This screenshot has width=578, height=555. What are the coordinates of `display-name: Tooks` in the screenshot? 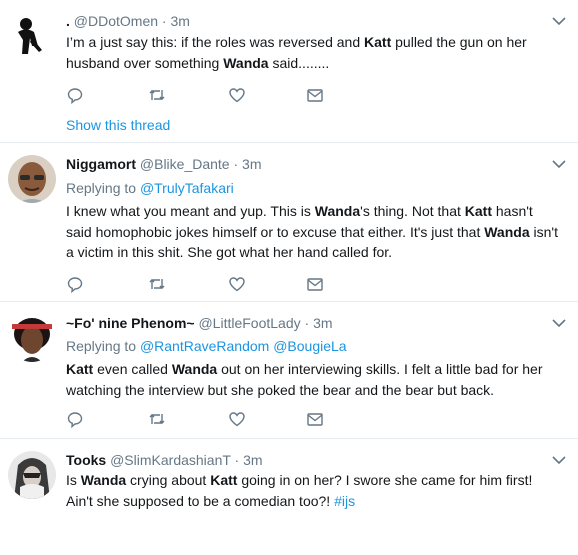 It's located at (86, 460).